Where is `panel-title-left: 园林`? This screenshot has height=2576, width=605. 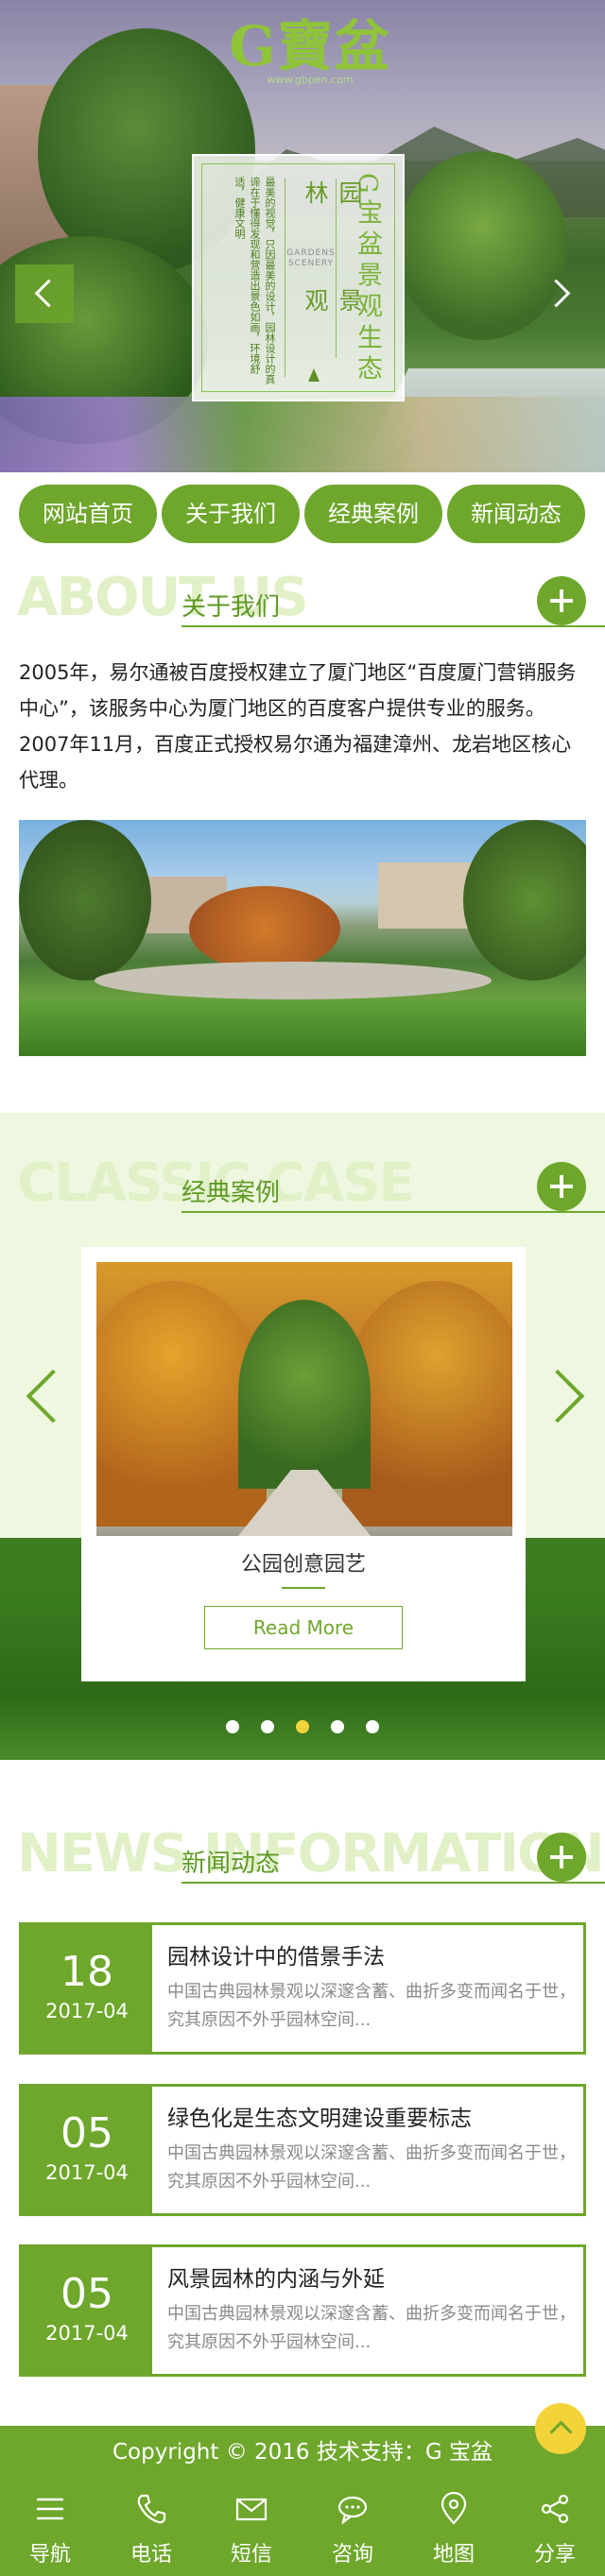 panel-title-left: 园林 is located at coordinates (332, 196).